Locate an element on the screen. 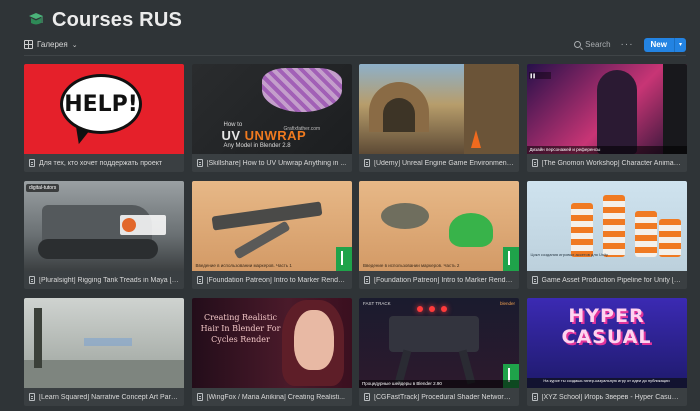 This screenshot has height=411, width=700. help-speech-bubble: HELP! is located at coordinates (101, 104).